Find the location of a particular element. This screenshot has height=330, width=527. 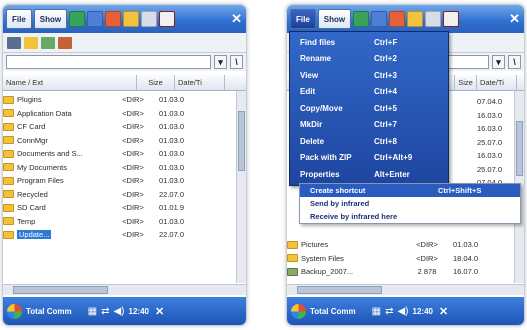

list-item-selected: Update... <DIR> 22.07.0 is located at coordinates (118, 235).